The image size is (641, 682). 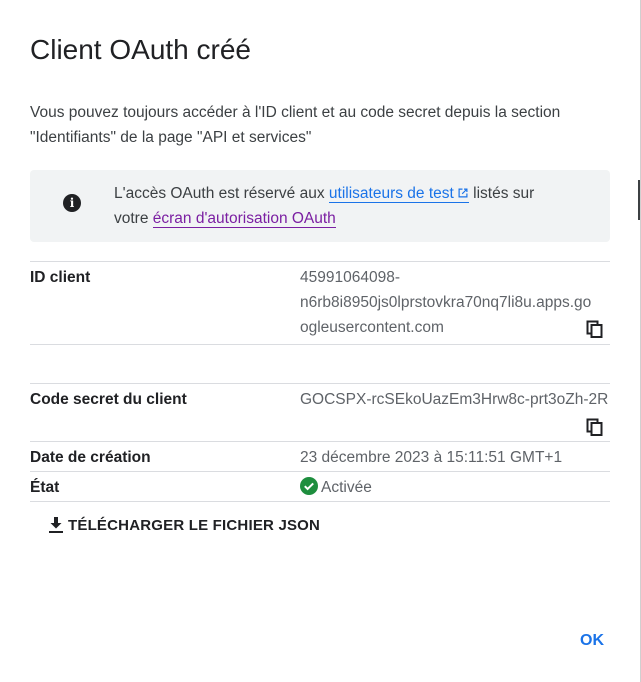 I want to click on creation-date-value: 23 décembre 2023 à 15:11:51 GMT+1, so click(x=460, y=457).